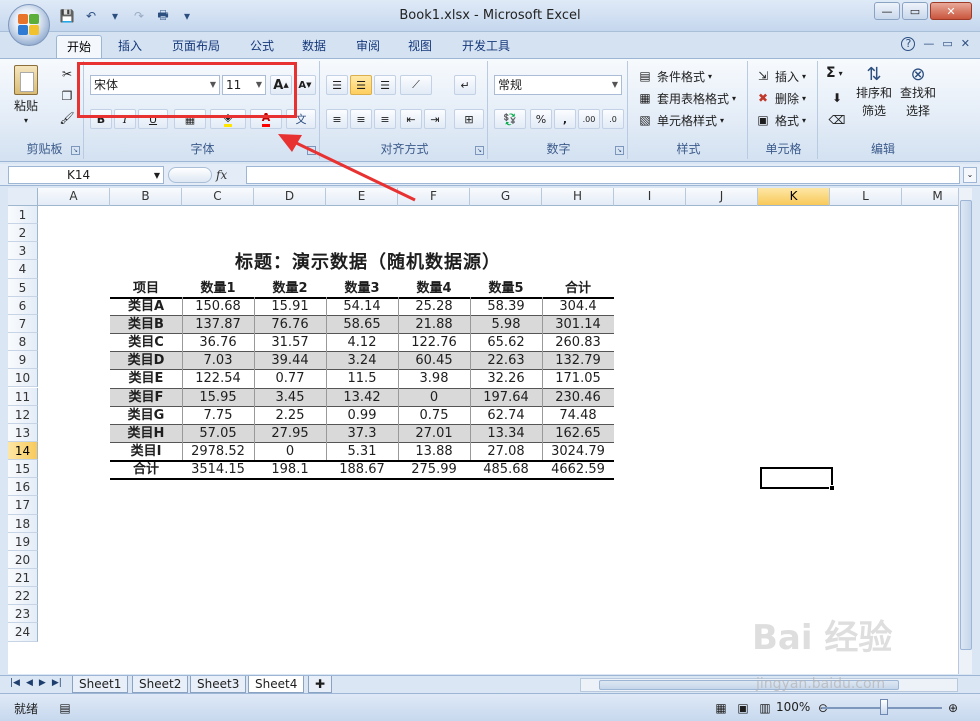 This screenshot has height=721, width=980. Describe the element at coordinates (674, 76) in the screenshot. I see `conditional-formatting-button: ▤ 条件格式 ▾` at that location.